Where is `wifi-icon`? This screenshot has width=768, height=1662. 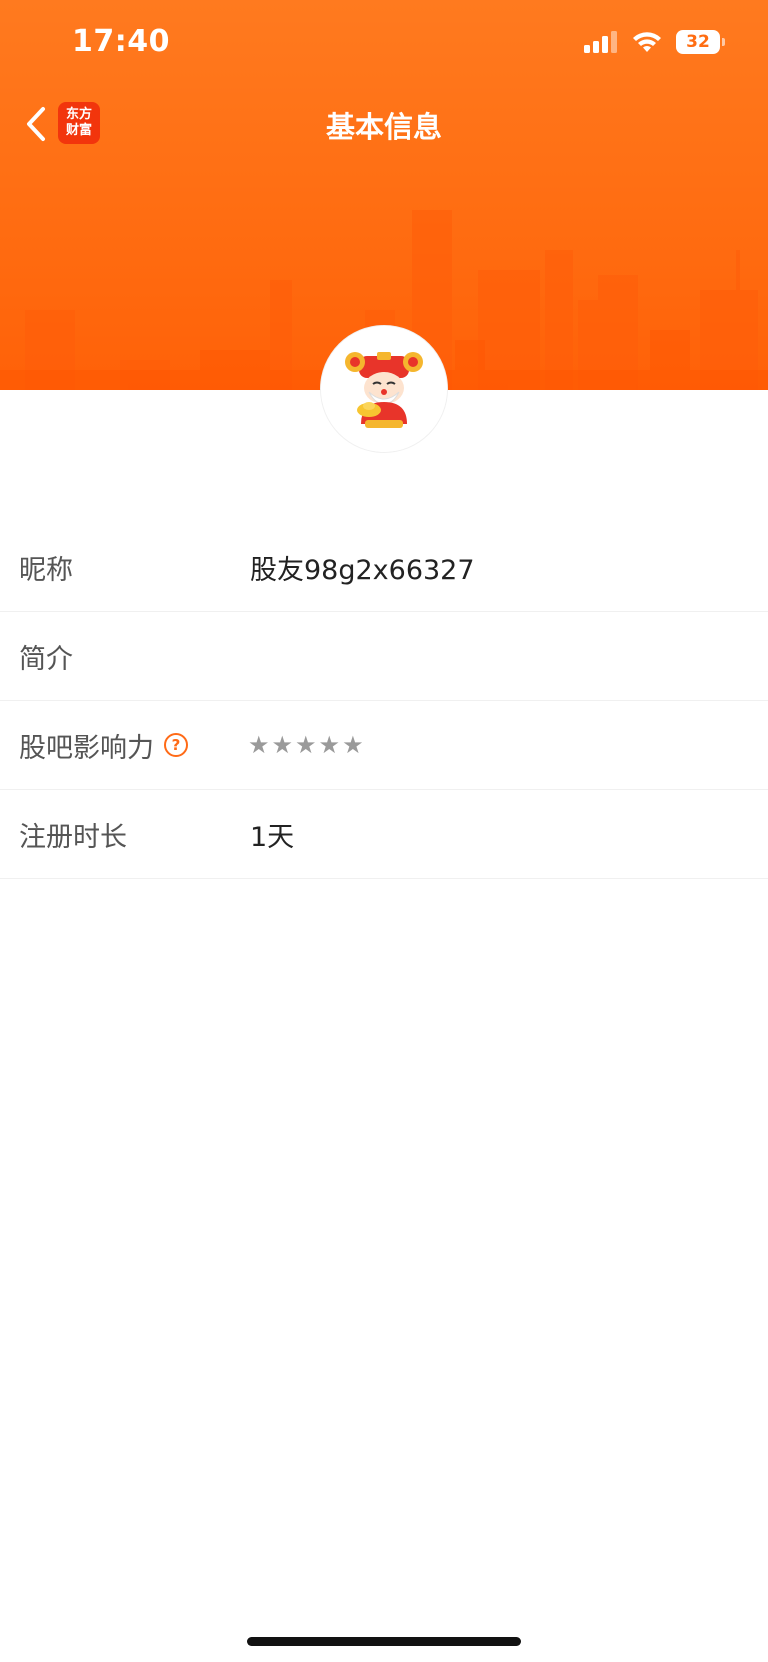
wifi-icon is located at coordinates (647, 42).